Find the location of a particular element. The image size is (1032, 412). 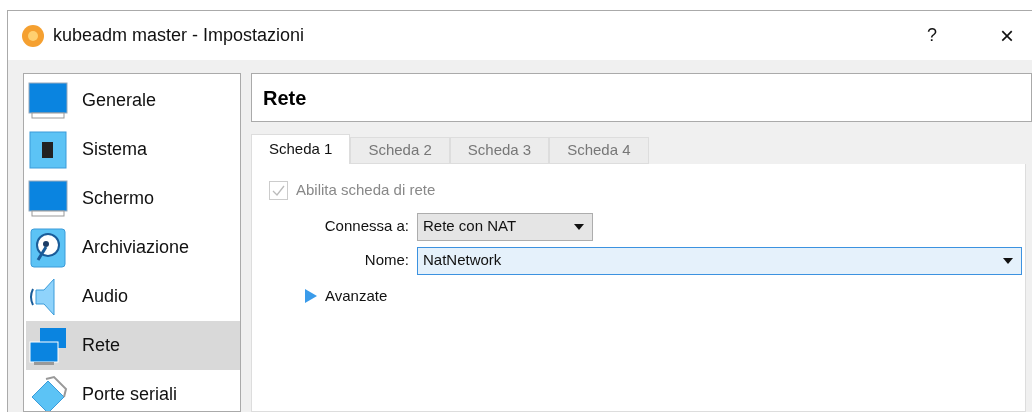

help-button: ? is located at coordinates (932, 35).